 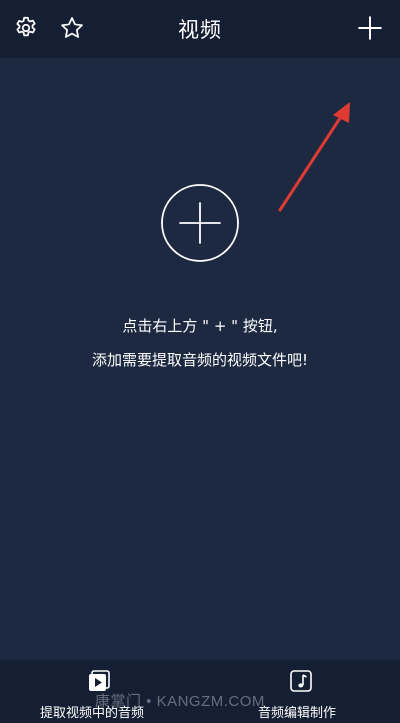 What do you see at coordinates (99, 680) in the screenshot?
I see `video-play-icon` at bounding box center [99, 680].